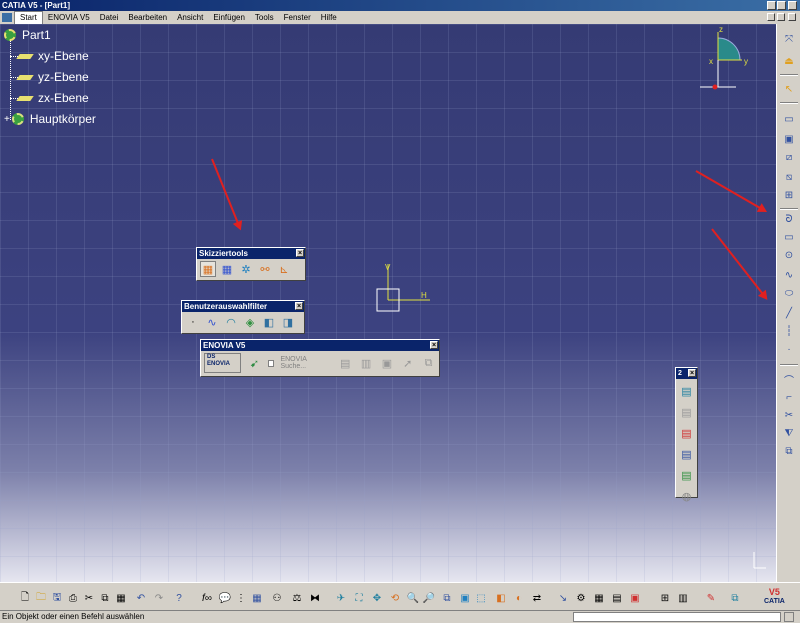 This screenshot has height=623, width=800. Describe the element at coordinates (147, 18) in the screenshot. I see `menu-bearbeiten: Bearbeiten` at that location.